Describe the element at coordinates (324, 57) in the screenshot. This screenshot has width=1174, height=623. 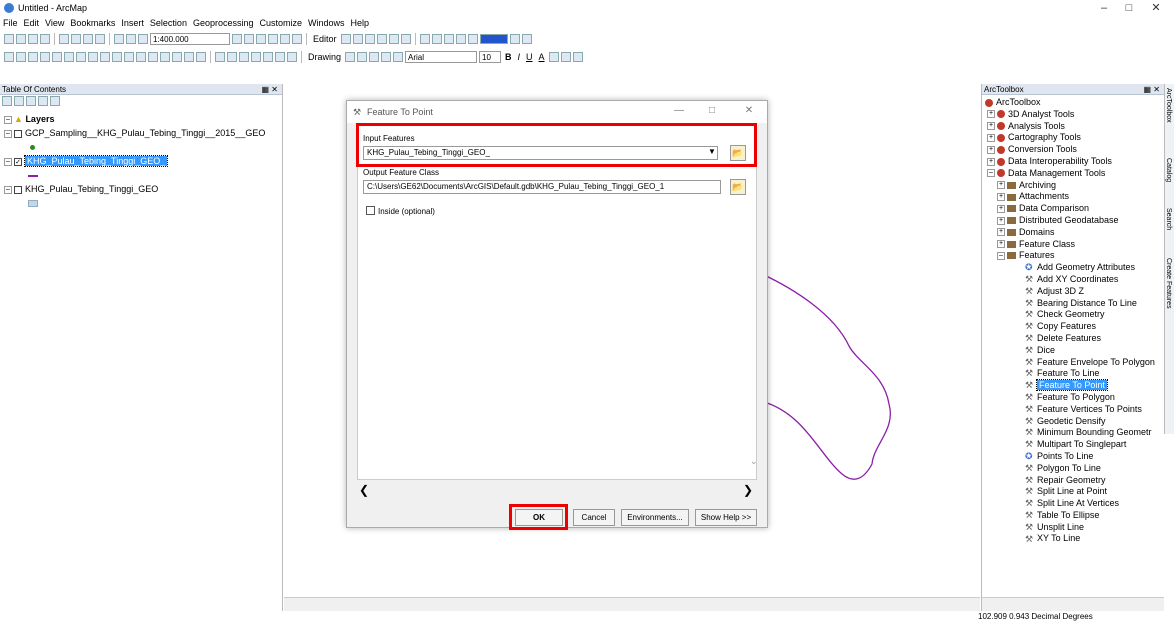
I see `drawing-menu: Drawing` at that location.